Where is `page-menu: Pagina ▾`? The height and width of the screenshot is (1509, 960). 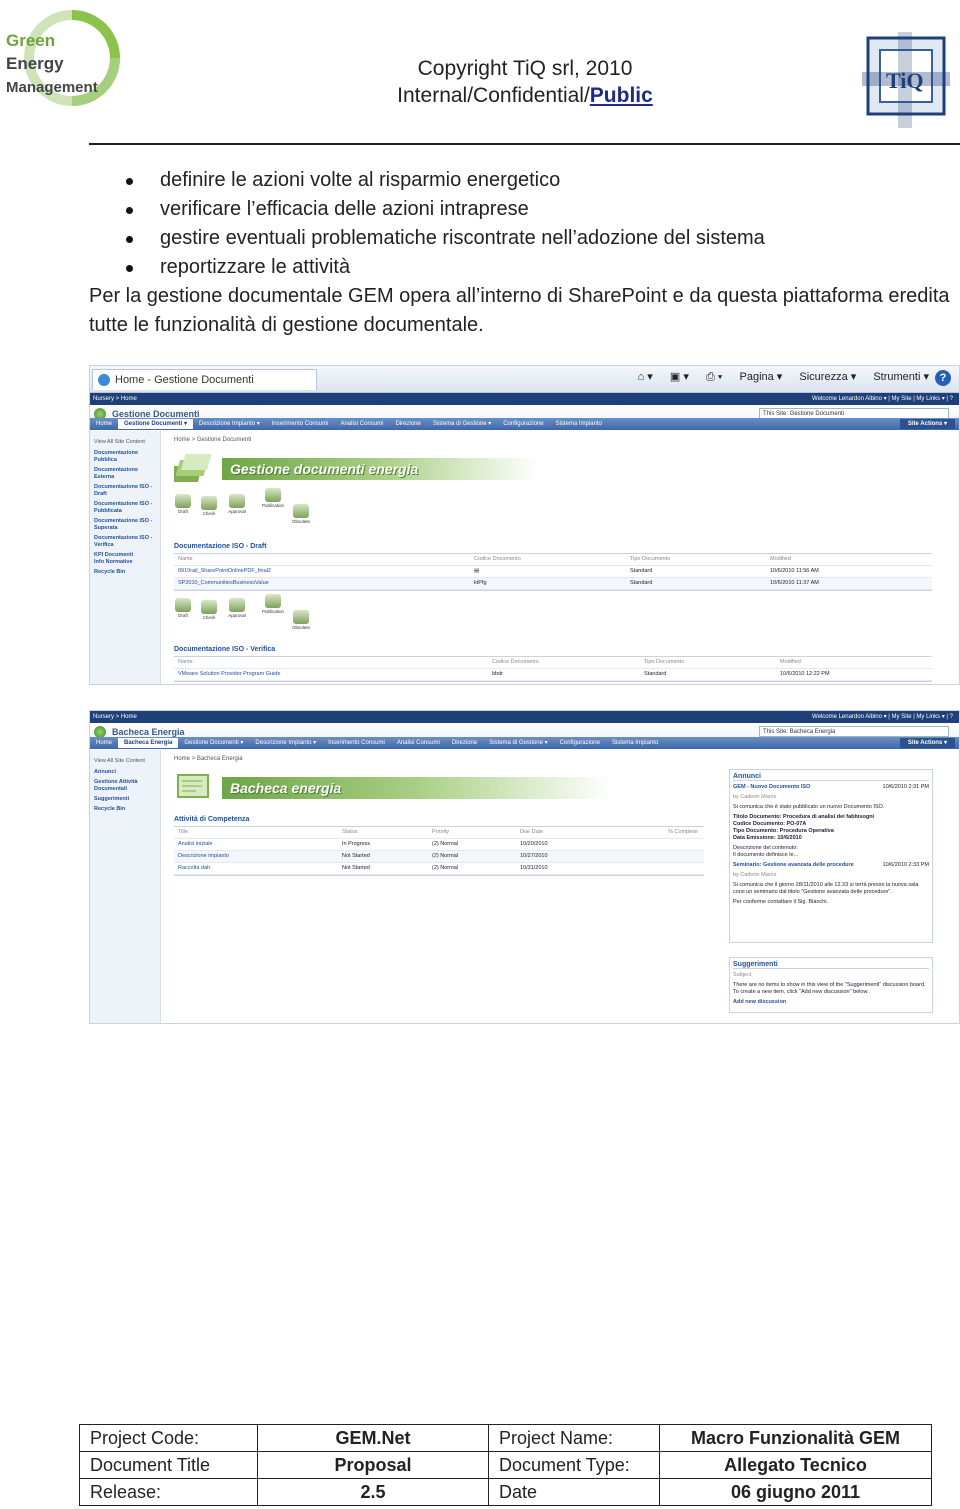
page-menu: Pagina ▾ is located at coordinates (761, 377).